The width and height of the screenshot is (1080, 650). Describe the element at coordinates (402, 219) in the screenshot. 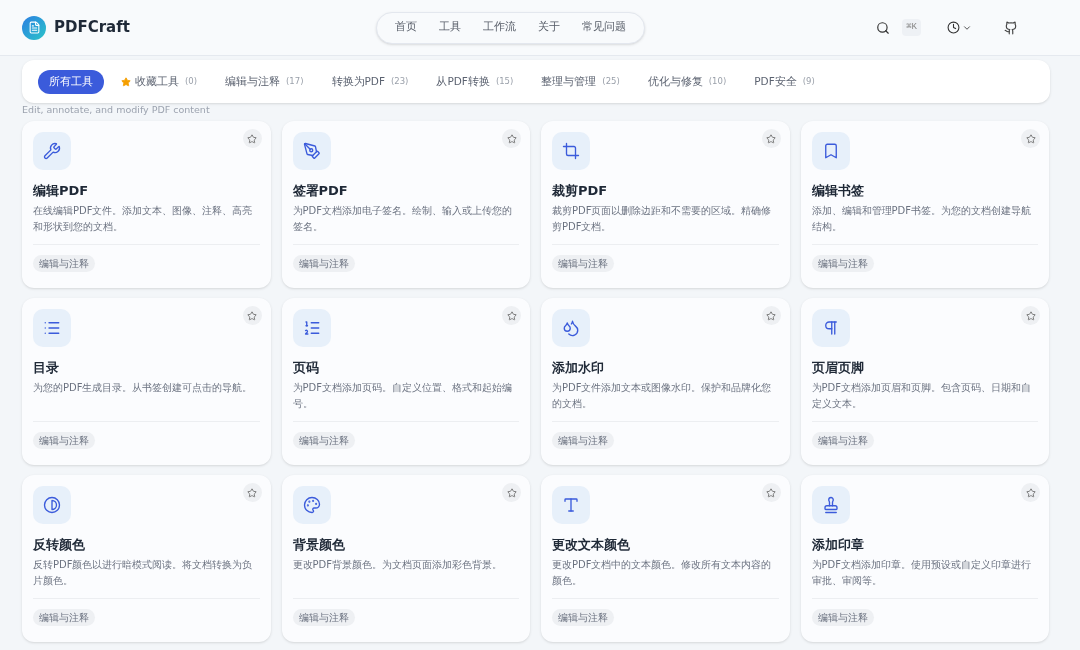

I see `tool-description: 为PDF文档添加电子签名。绘制、输入或上传您的签名。` at that location.